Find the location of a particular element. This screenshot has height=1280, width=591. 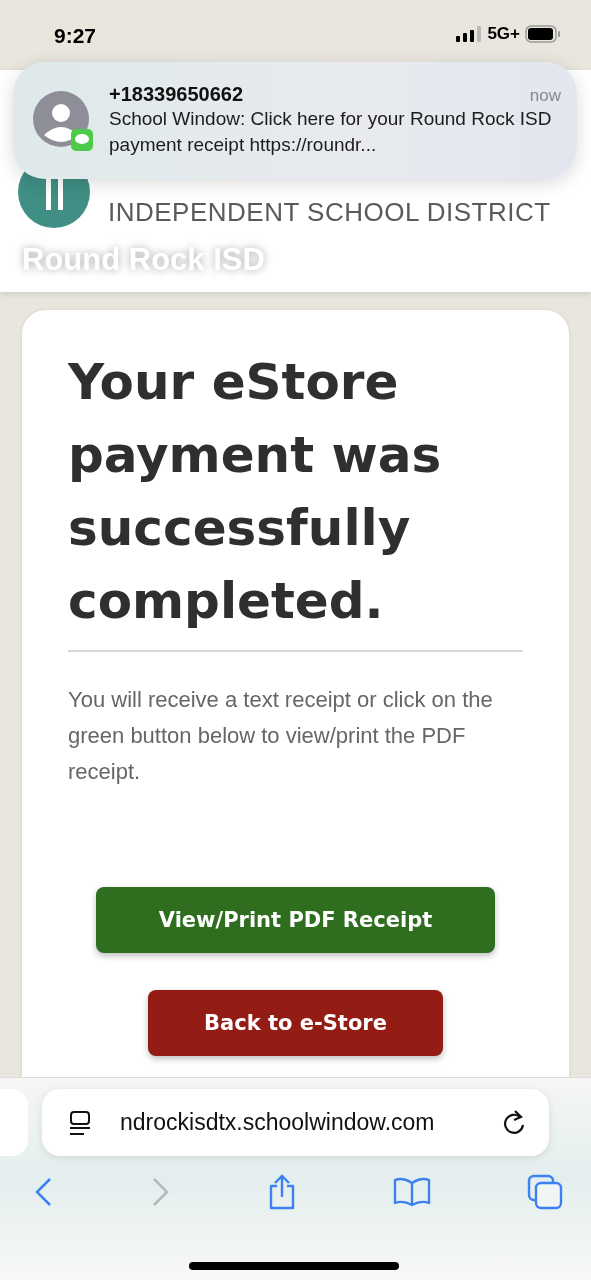

address-bar: ndrockisdtx.schoolwindow.com is located at coordinates (295, 1122).